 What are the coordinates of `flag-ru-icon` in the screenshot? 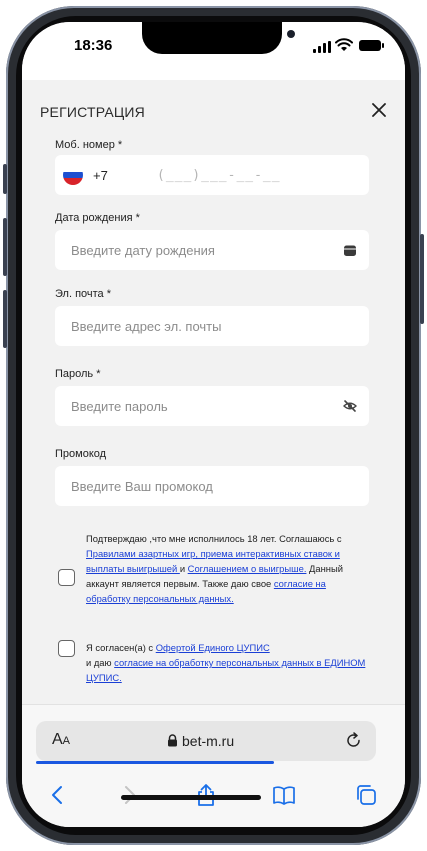 It's located at (73, 175).